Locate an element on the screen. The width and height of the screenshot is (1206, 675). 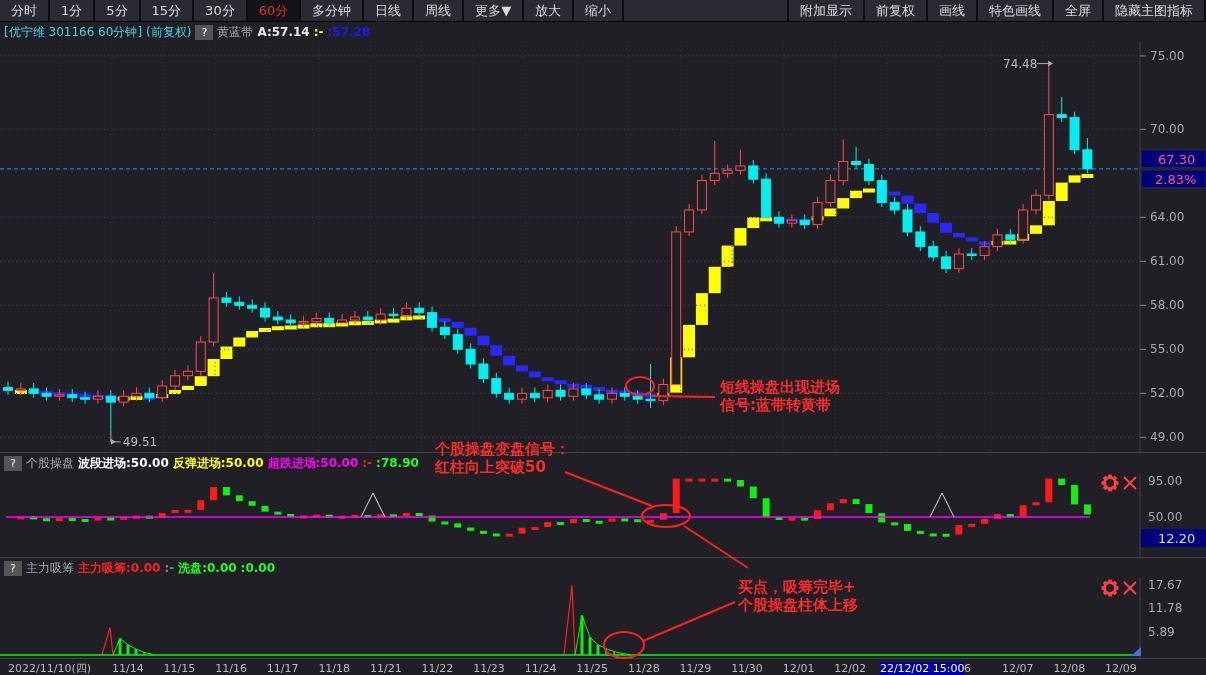
price-tag: 67.30 is located at coordinates (1173, 159).